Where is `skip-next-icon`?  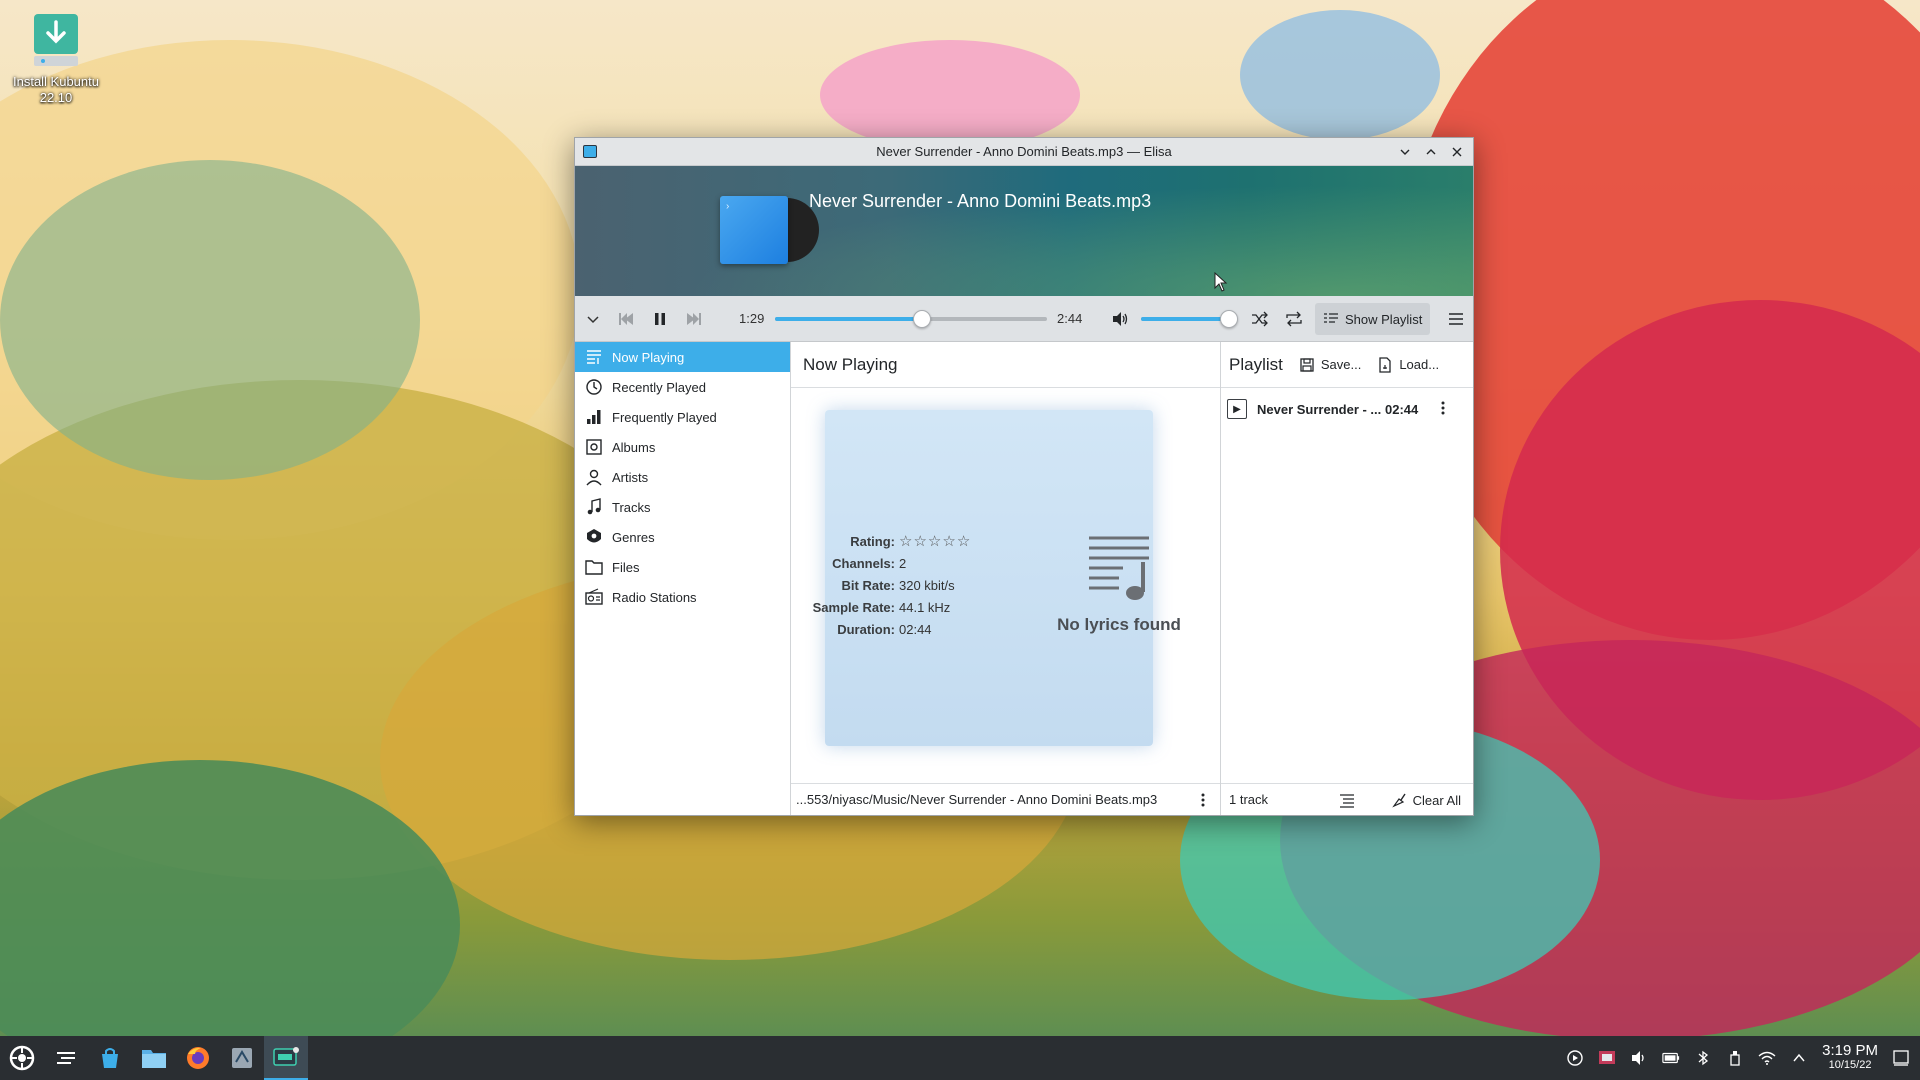
skip-next-icon is located at coordinates (694, 319).